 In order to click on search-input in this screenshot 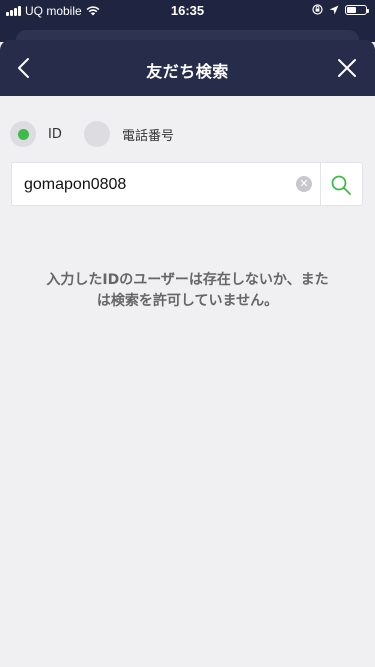, I will do `click(159, 185)`.